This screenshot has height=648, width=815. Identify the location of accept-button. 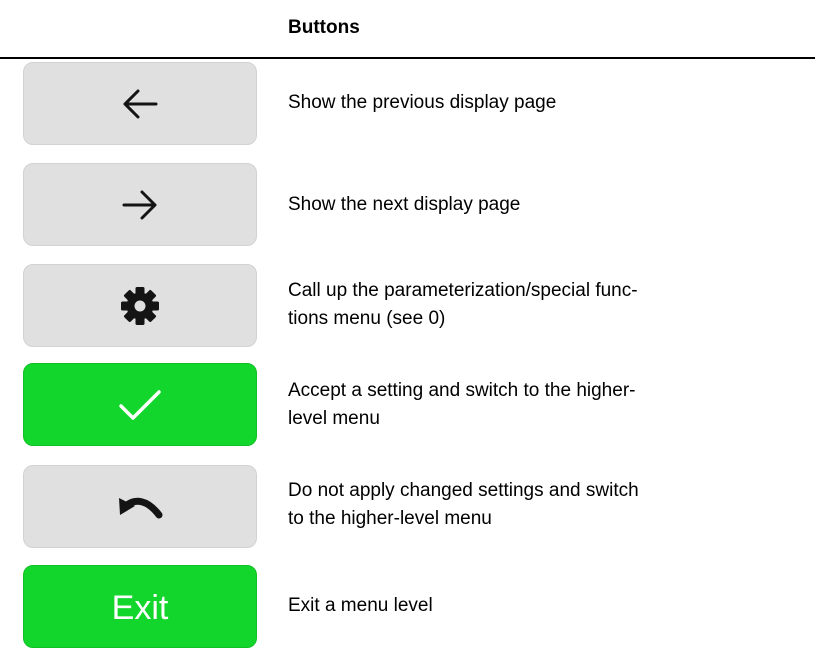
(140, 404).